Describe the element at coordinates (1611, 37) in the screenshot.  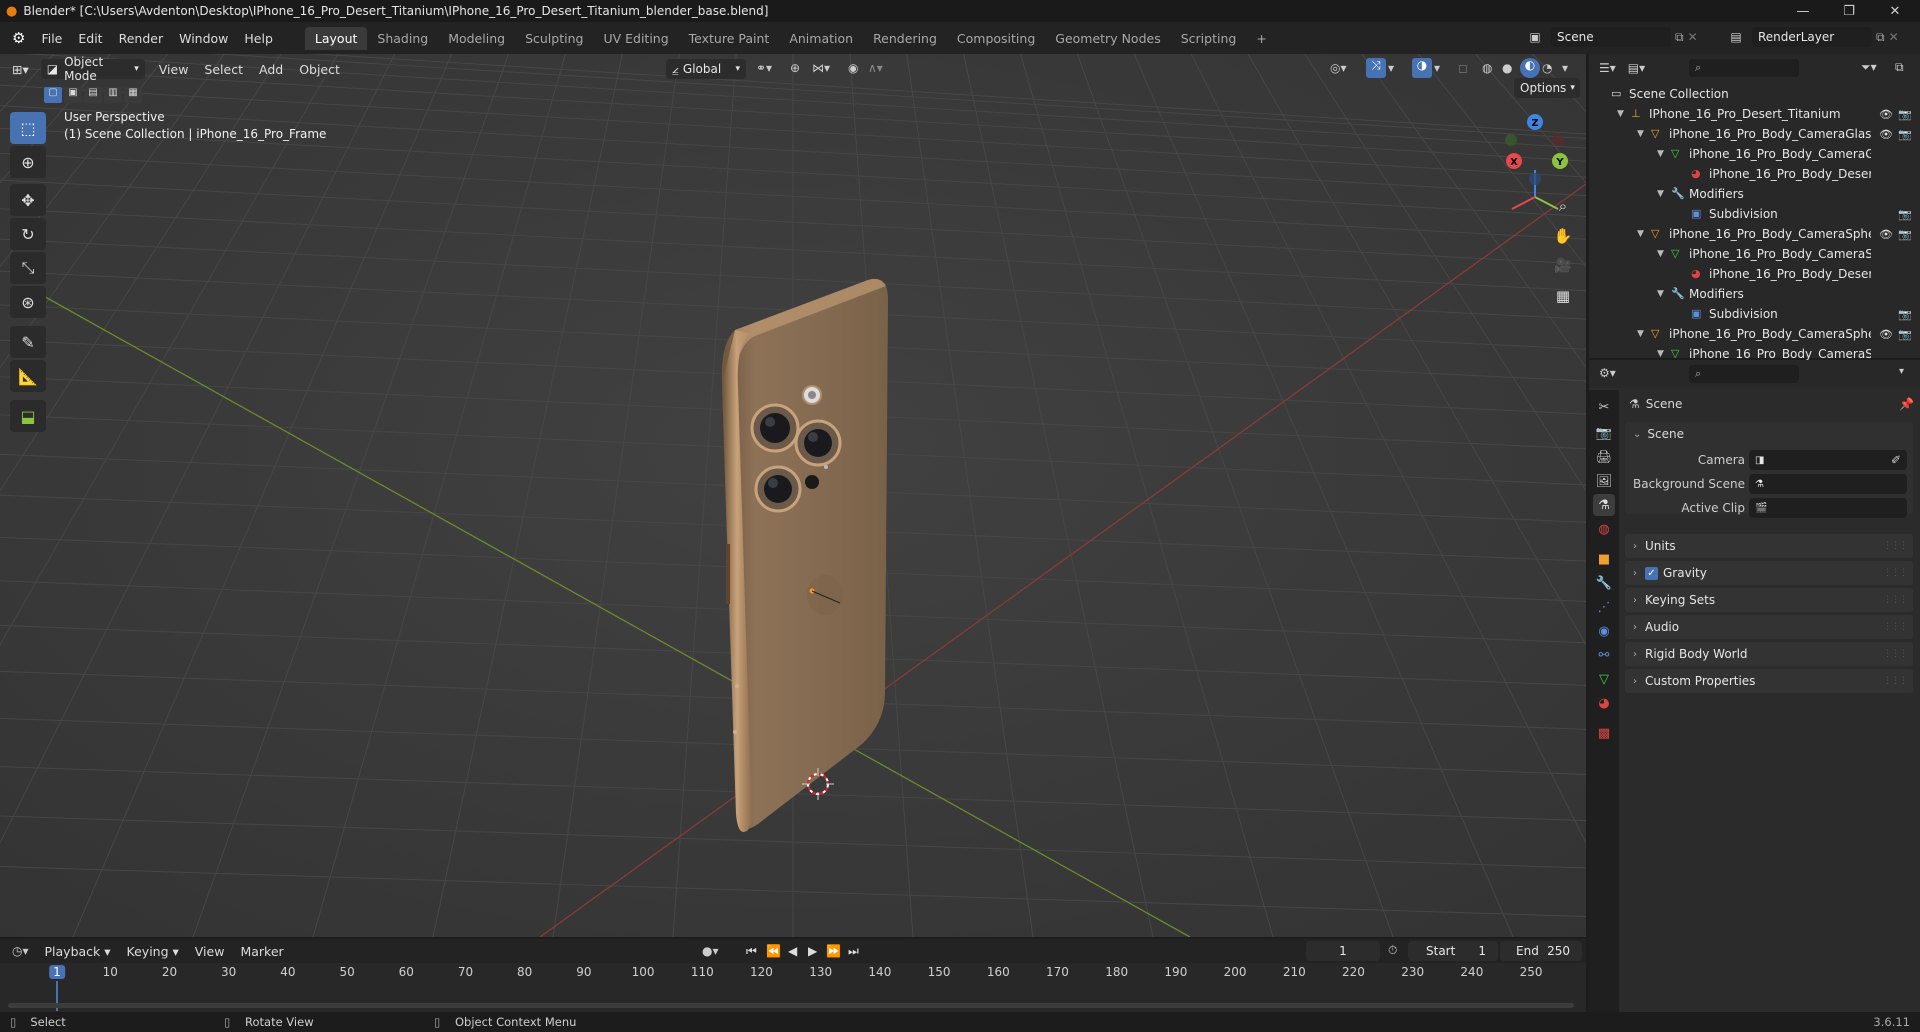
I see `scene-selector: Scene` at that location.